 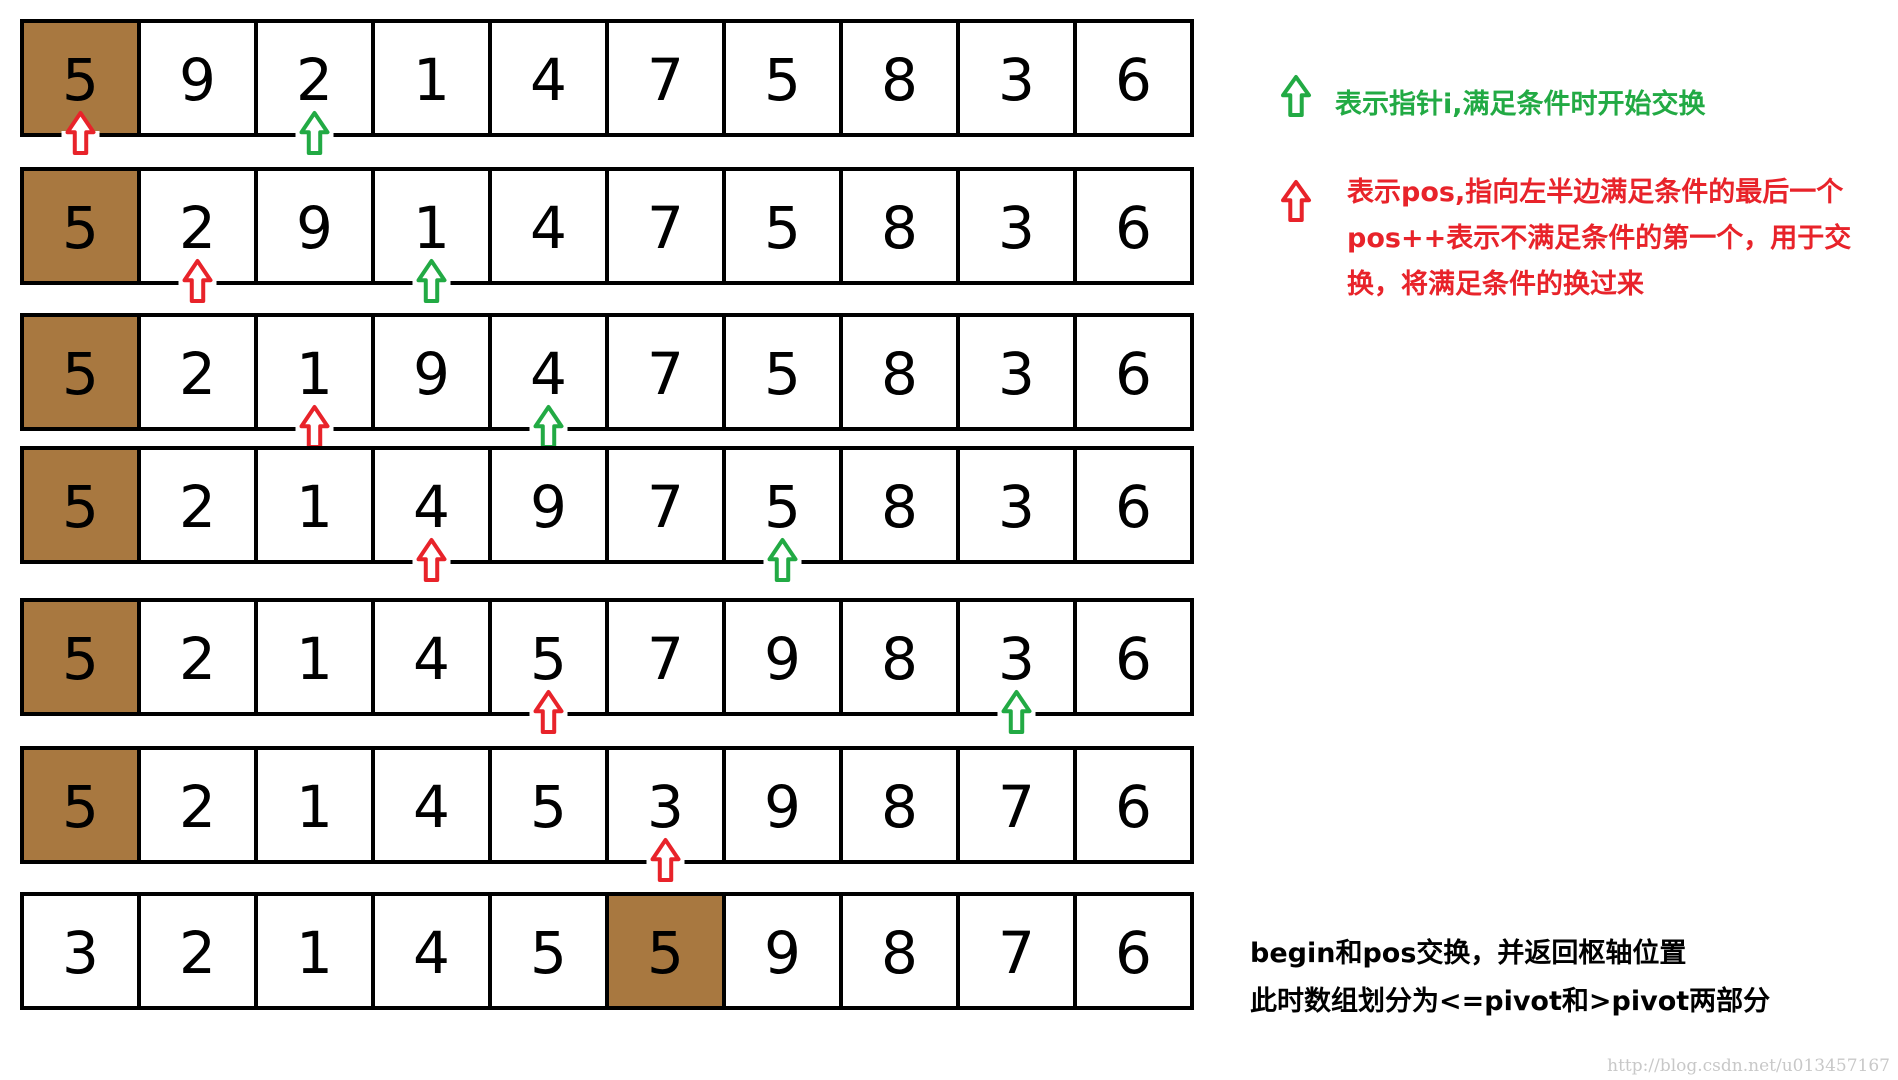 What do you see at coordinates (607, 381) in the screenshot?
I see `array-row: 5 2 1 9 4 7 5 8 3 6` at bounding box center [607, 381].